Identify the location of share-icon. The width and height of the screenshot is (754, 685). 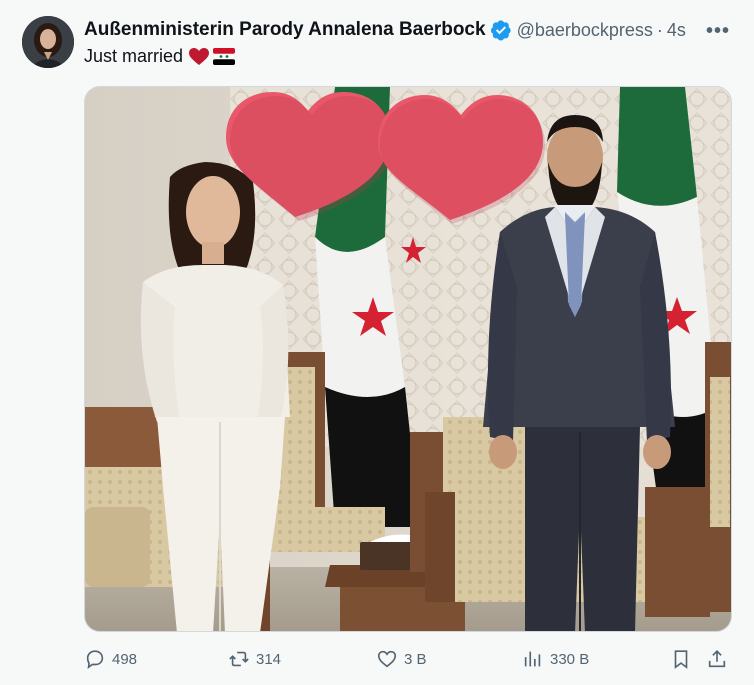
(717, 659).